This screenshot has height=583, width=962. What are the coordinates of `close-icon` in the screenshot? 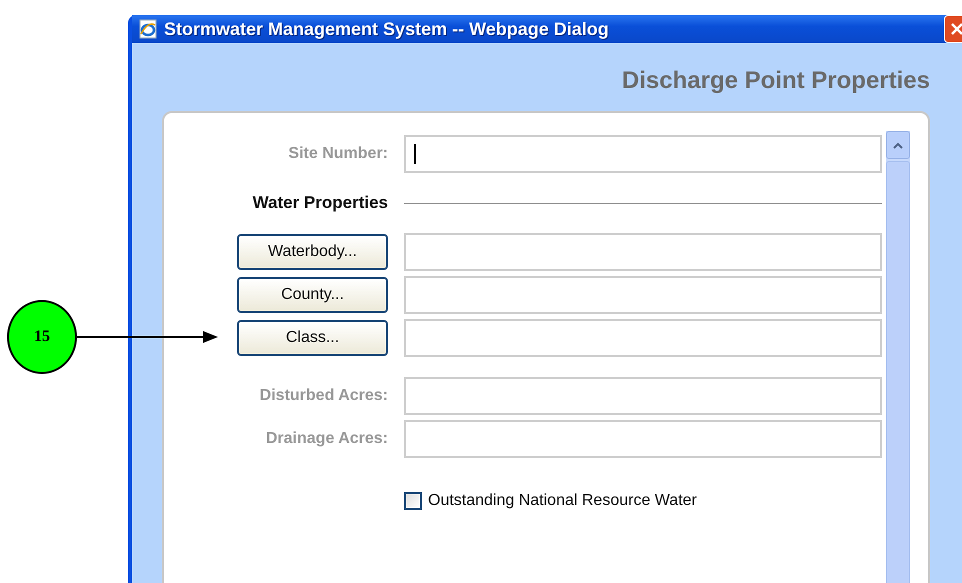 It's located at (956, 29).